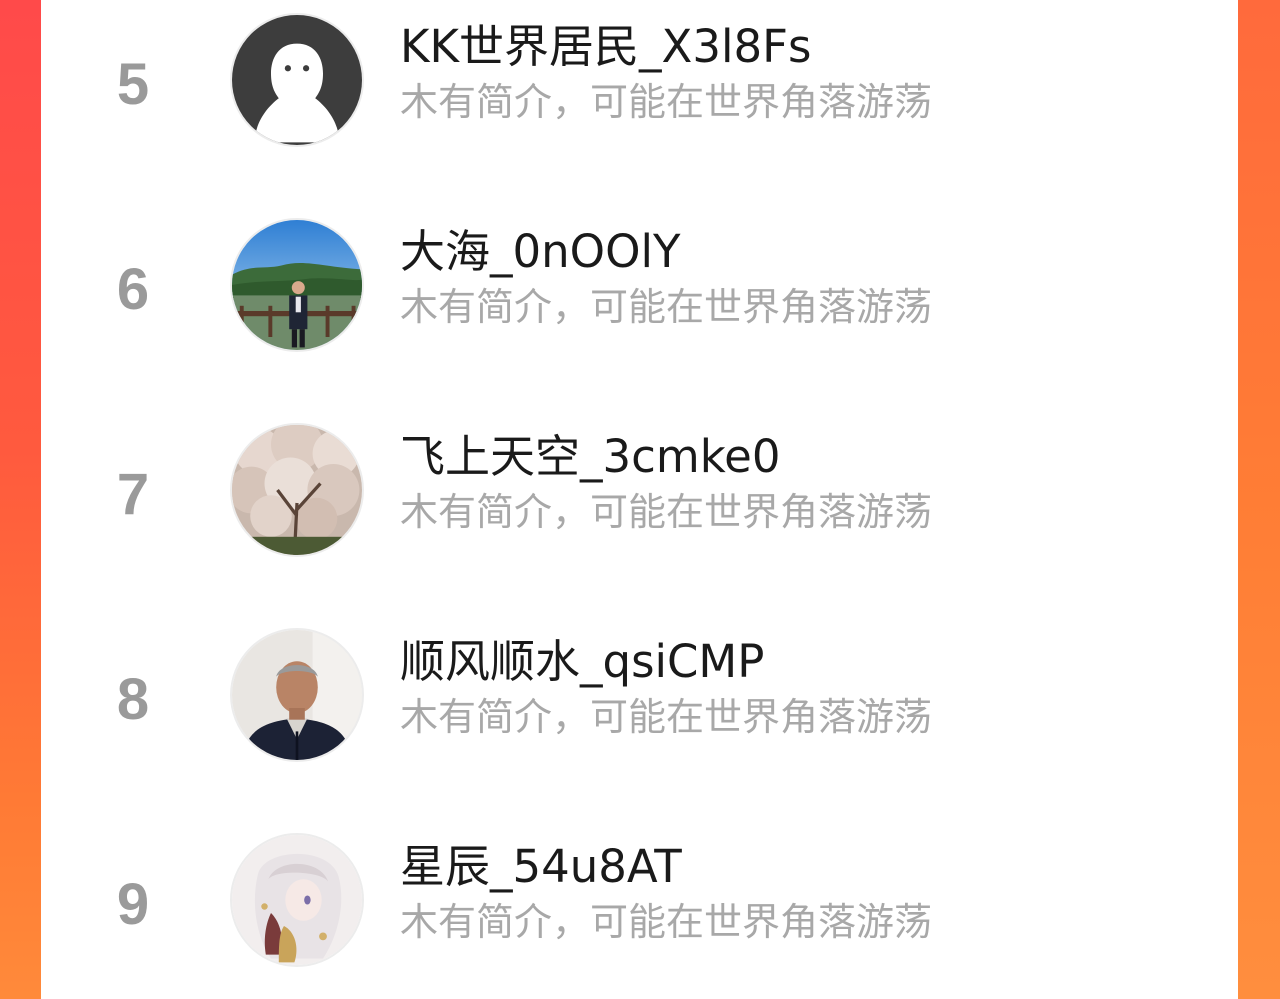 Image resolution: width=1280 pixels, height=999 pixels. I want to click on user-name: 顺风顺水_qsiCMP, so click(582, 661).